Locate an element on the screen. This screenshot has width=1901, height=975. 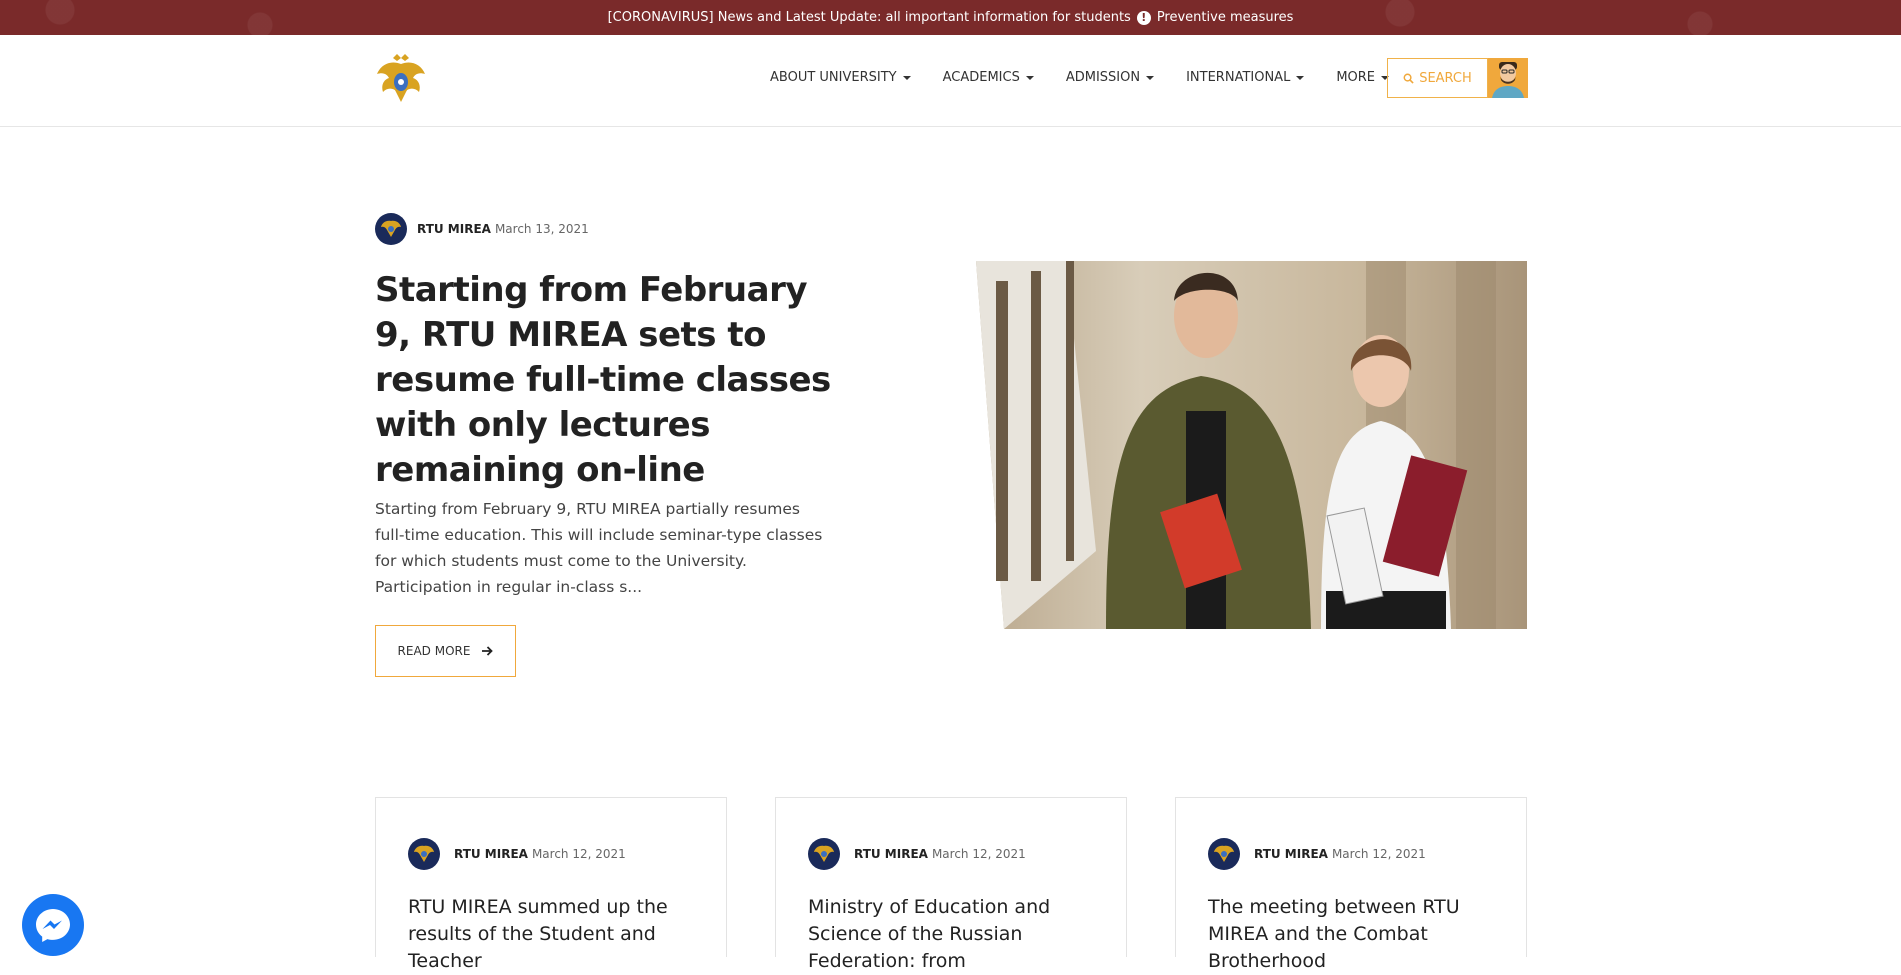
hero-meta: RTU MIREA March 13, 2021 is located at coordinates (482, 229).